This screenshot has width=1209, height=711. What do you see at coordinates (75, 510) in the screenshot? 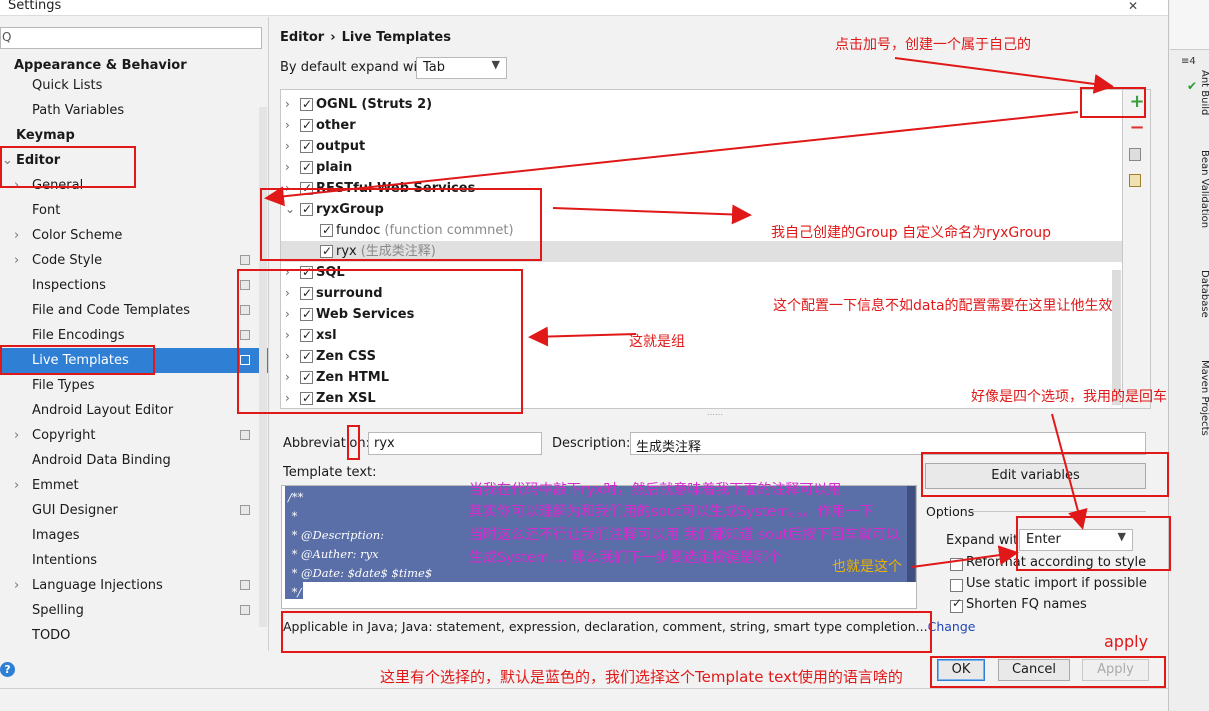
I see `sidebar-item-label: GUI Designer` at bounding box center [75, 510].